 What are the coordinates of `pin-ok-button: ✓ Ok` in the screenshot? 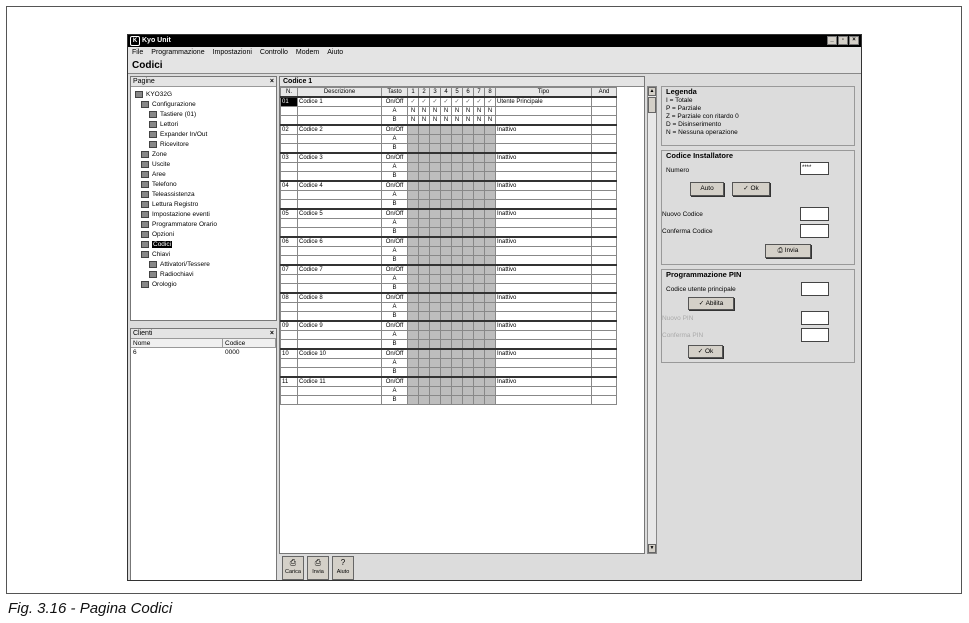 It's located at (705, 351).